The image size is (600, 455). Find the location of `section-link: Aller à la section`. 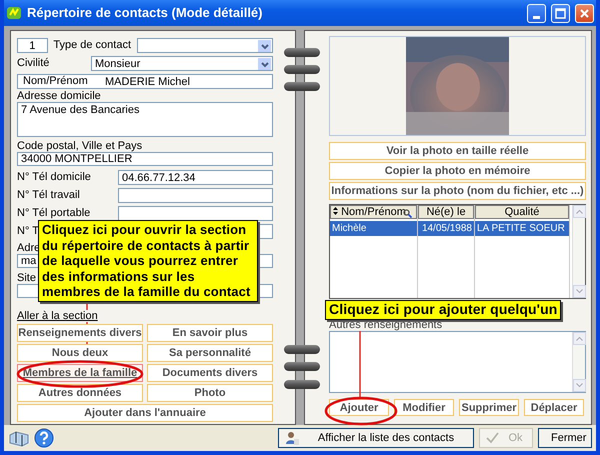

section-link: Aller à la section is located at coordinates (57, 316).